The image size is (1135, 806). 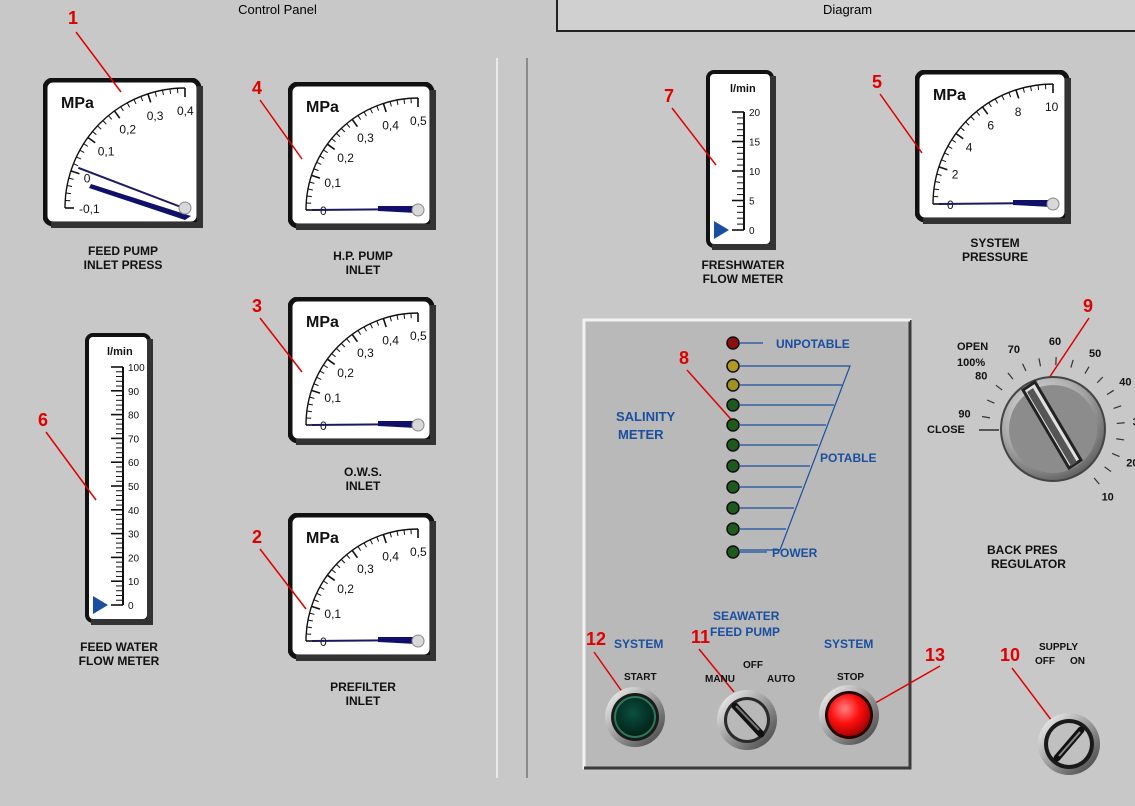 What do you see at coordinates (1028, 564) in the screenshot?
I see `regulator-label: REGULATOR` at bounding box center [1028, 564].